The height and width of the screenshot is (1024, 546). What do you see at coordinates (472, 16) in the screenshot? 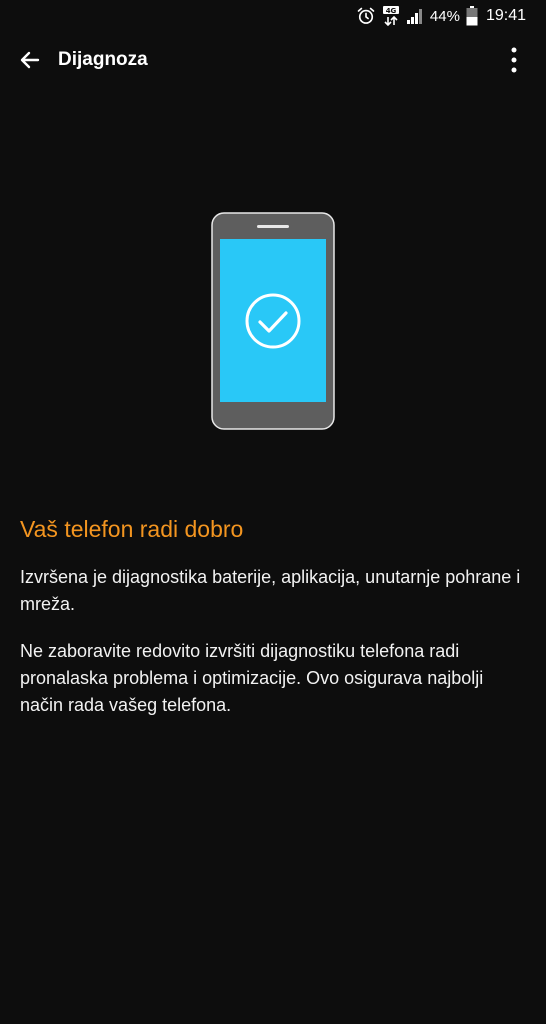
I see `battery-icon` at bounding box center [472, 16].